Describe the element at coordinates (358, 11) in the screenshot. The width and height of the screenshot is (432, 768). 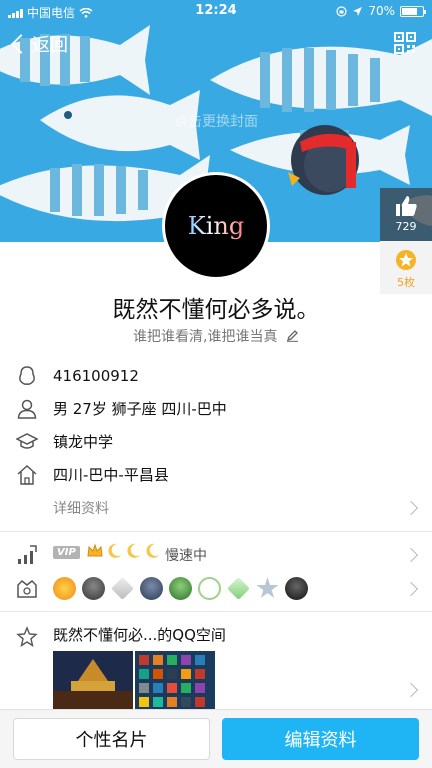
I see `location-icon` at that location.